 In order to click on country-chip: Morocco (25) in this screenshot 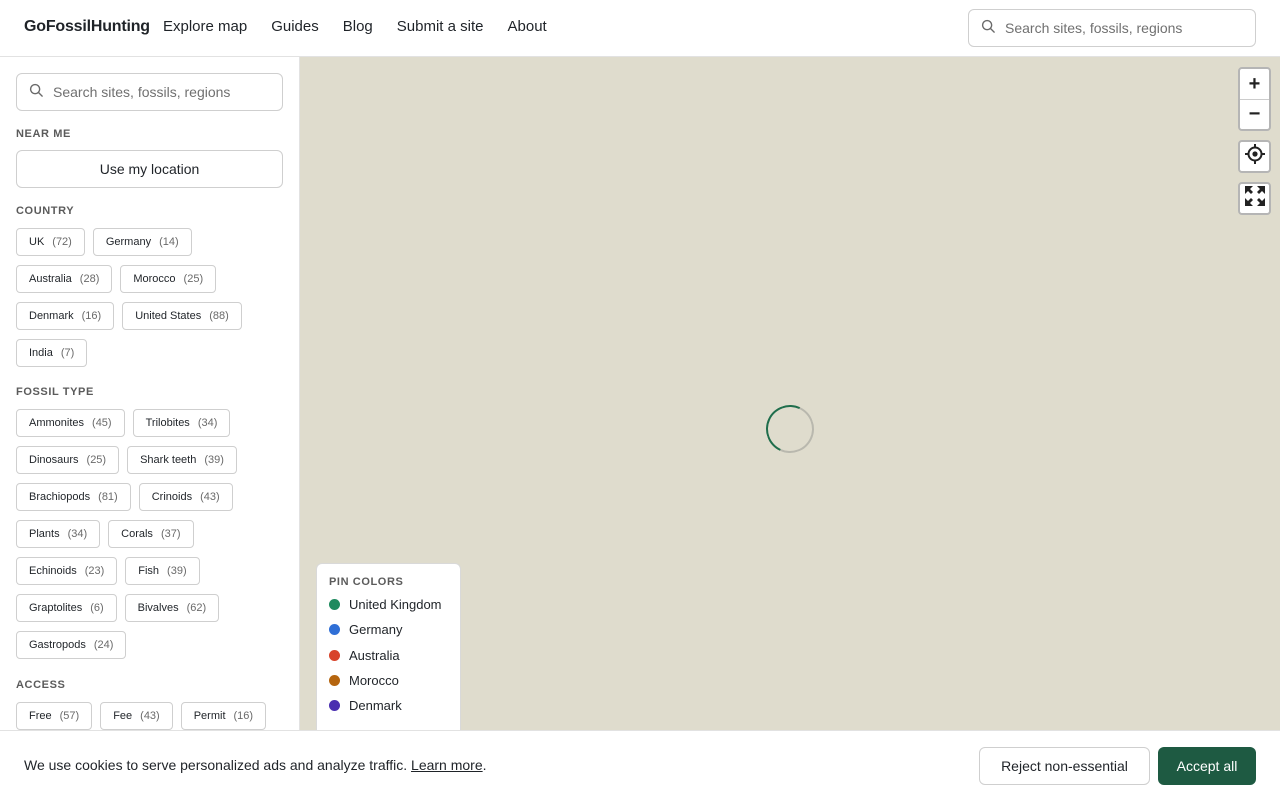, I will do `click(168, 279)`.